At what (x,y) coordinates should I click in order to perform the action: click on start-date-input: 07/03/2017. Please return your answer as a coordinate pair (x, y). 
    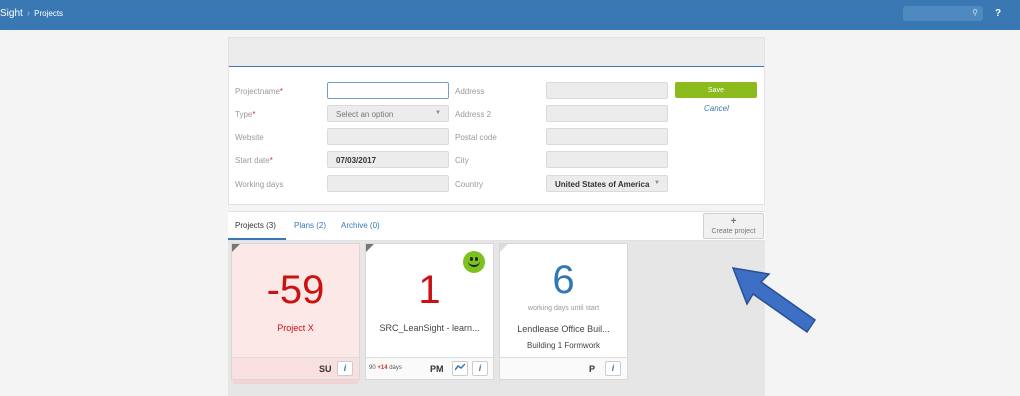
    Looking at the image, I should click on (388, 159).